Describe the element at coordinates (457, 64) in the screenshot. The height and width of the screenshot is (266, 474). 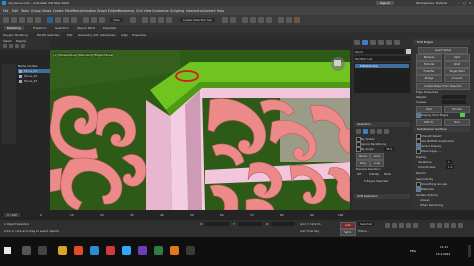
I see `weld-button: Weld` at that location.